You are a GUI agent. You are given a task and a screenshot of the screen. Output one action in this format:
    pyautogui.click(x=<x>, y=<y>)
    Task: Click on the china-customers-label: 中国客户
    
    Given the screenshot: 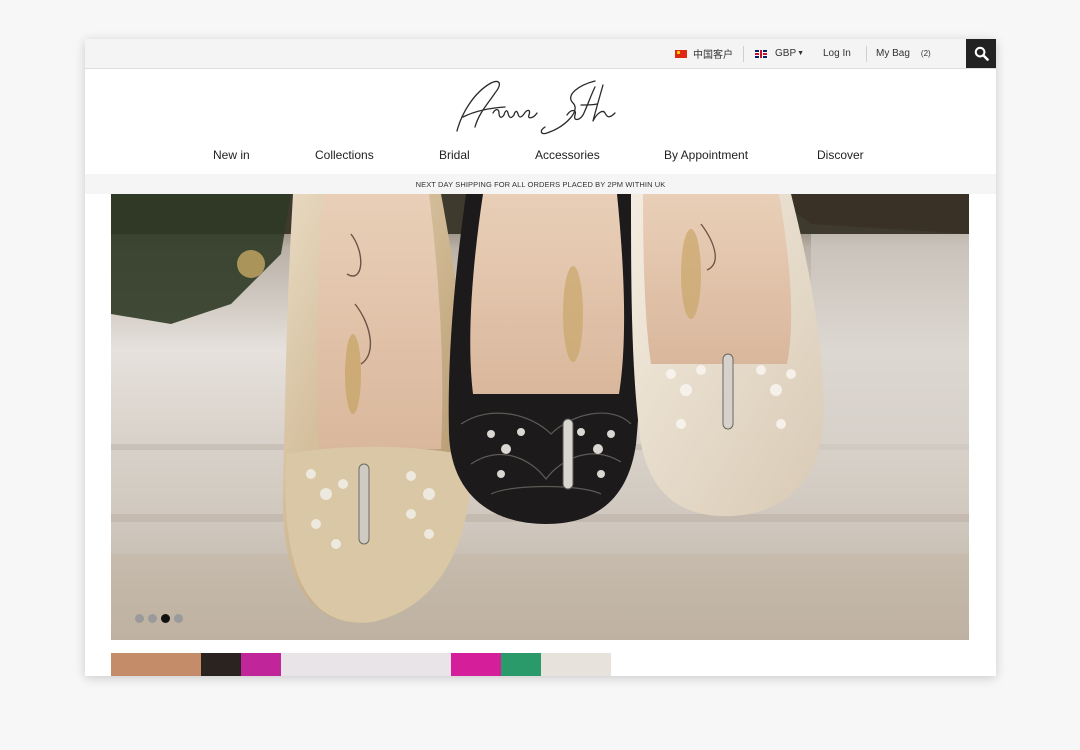 What is the action you would take?
    pyautogui.click(x=713, y=55)
    